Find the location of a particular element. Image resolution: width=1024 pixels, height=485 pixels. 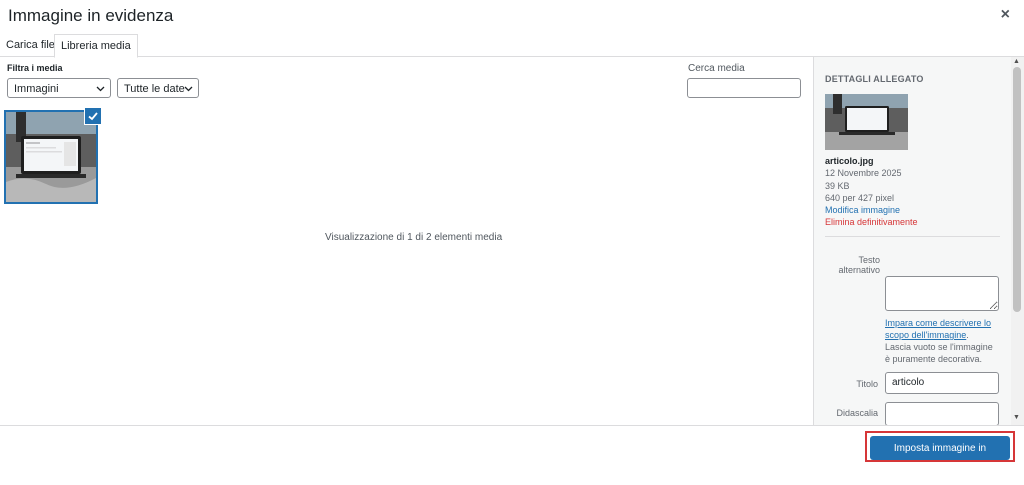

selected-checkmark-icon is located at coordinates (93, 116).